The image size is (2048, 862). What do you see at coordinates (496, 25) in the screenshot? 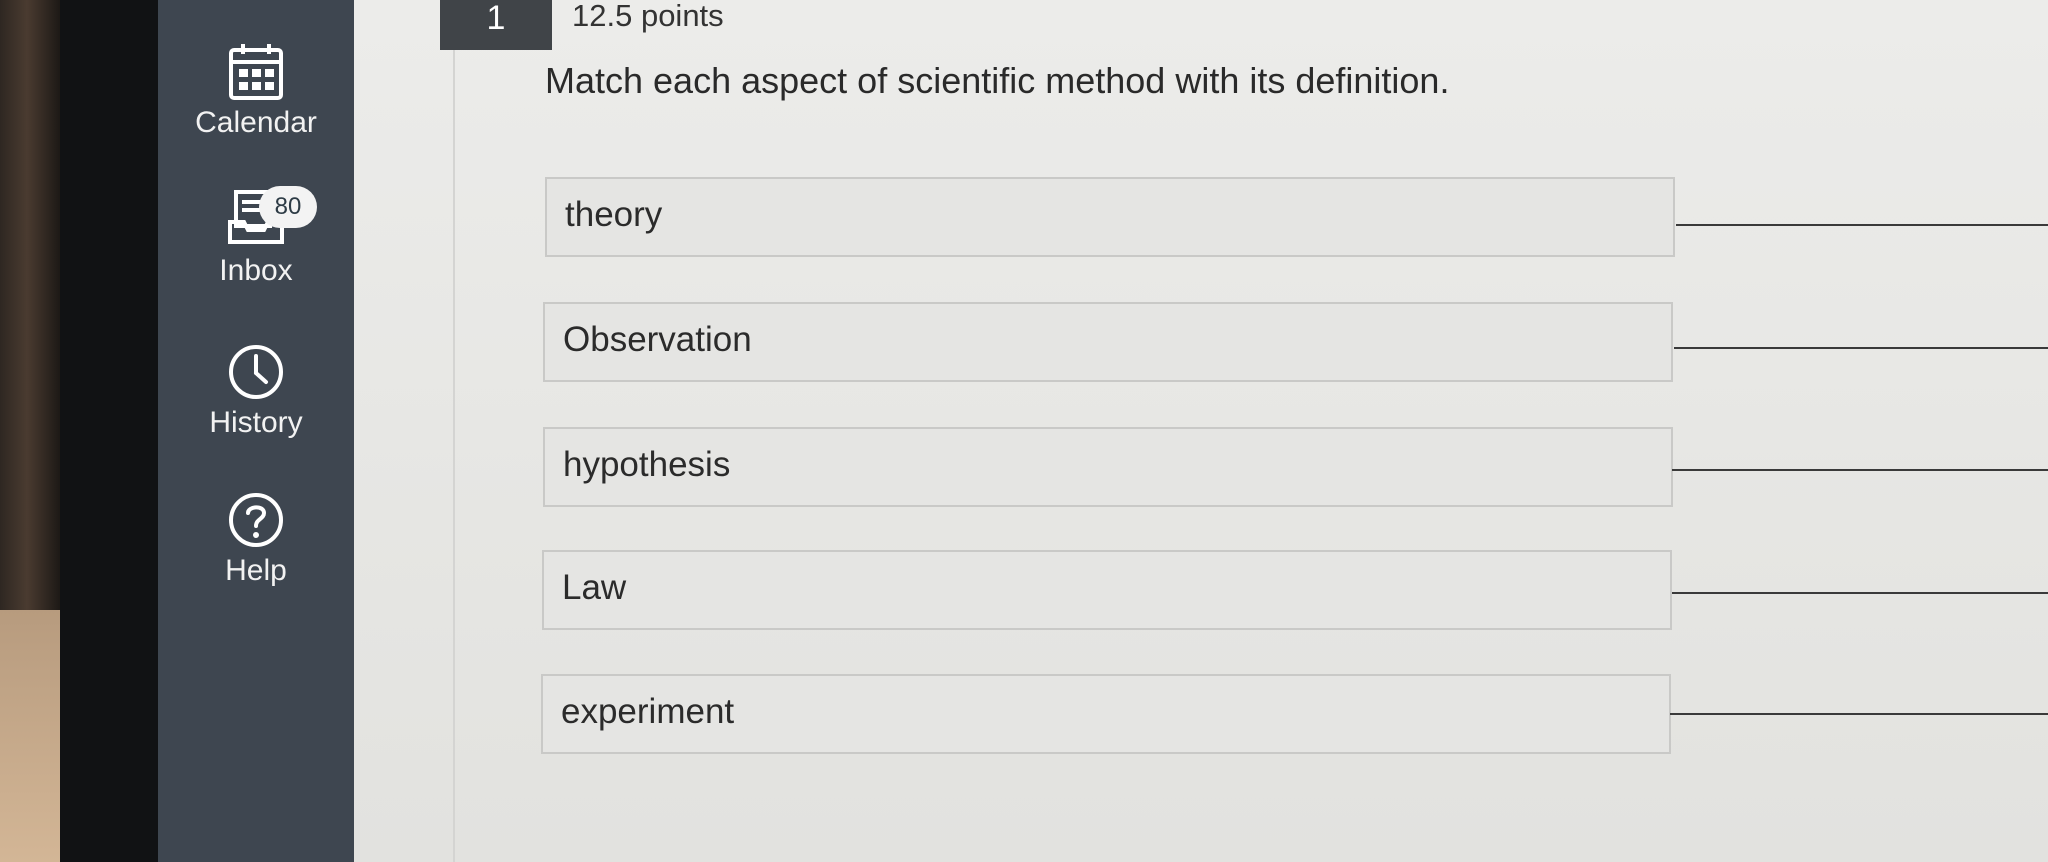
I see `question-number: 1` at bounding box center [496, 25].